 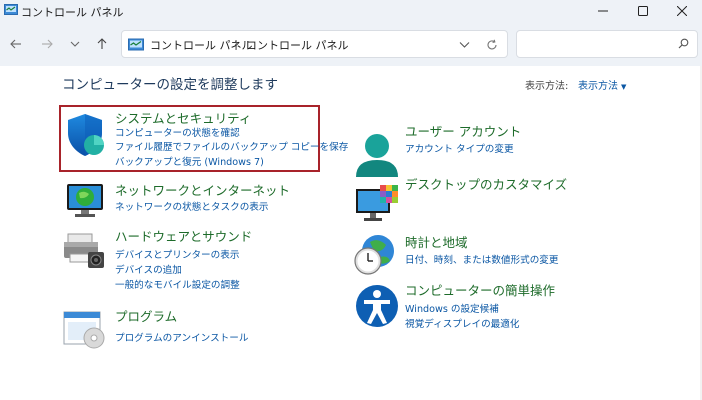 I want to click on close-button, so click(x=682, y=11).